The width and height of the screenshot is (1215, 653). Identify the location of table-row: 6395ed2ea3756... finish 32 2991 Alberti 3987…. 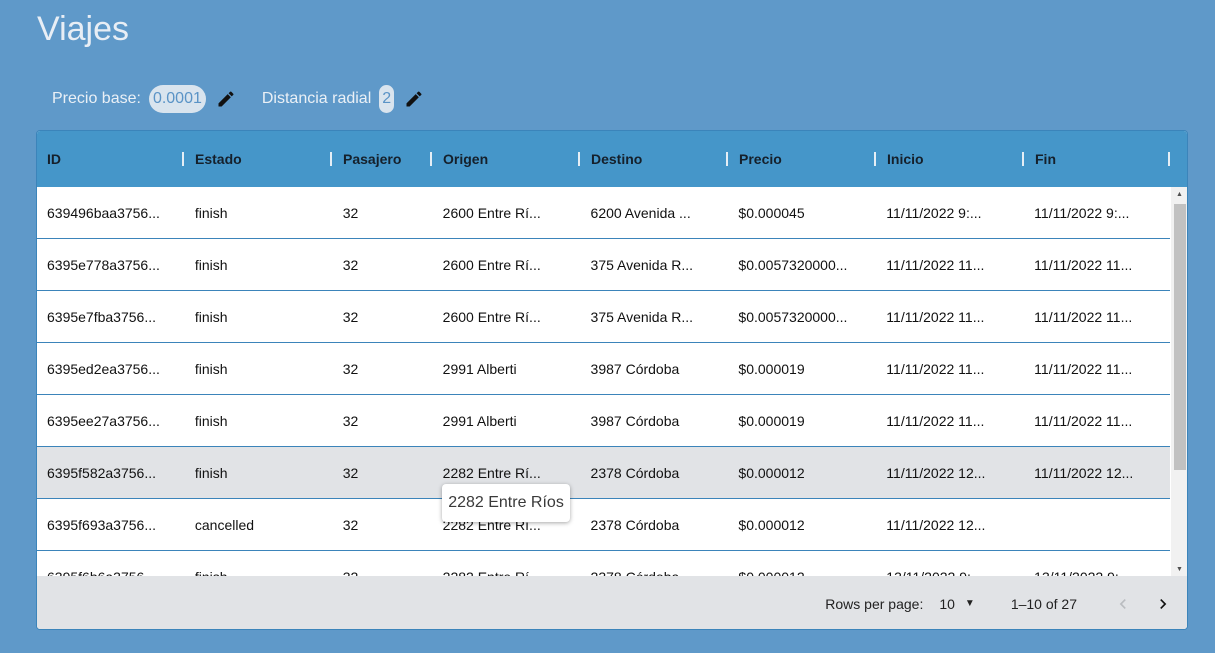
(603, 369).